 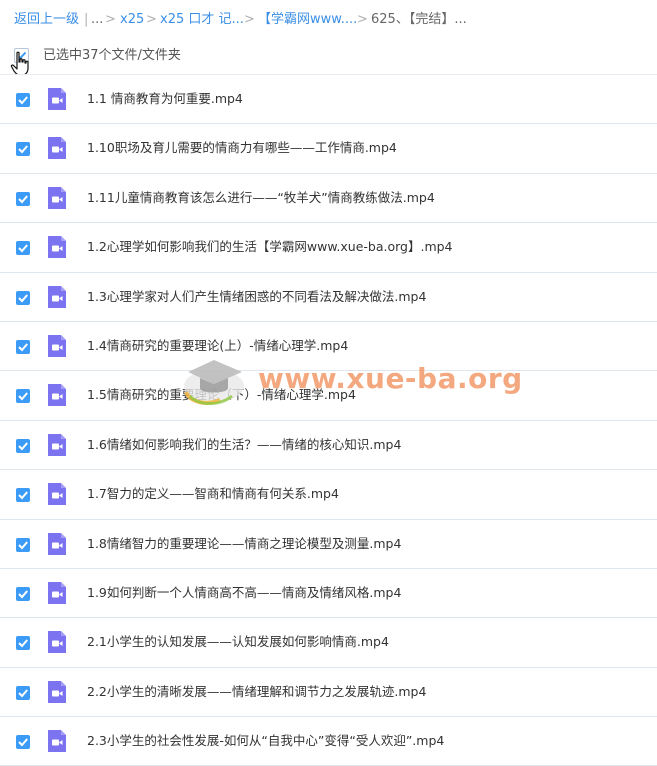 I want to click on file-name: 1.10职场及育儿需要的情商力有哪些——工作情商.mp4, so click(x=242, y=148).